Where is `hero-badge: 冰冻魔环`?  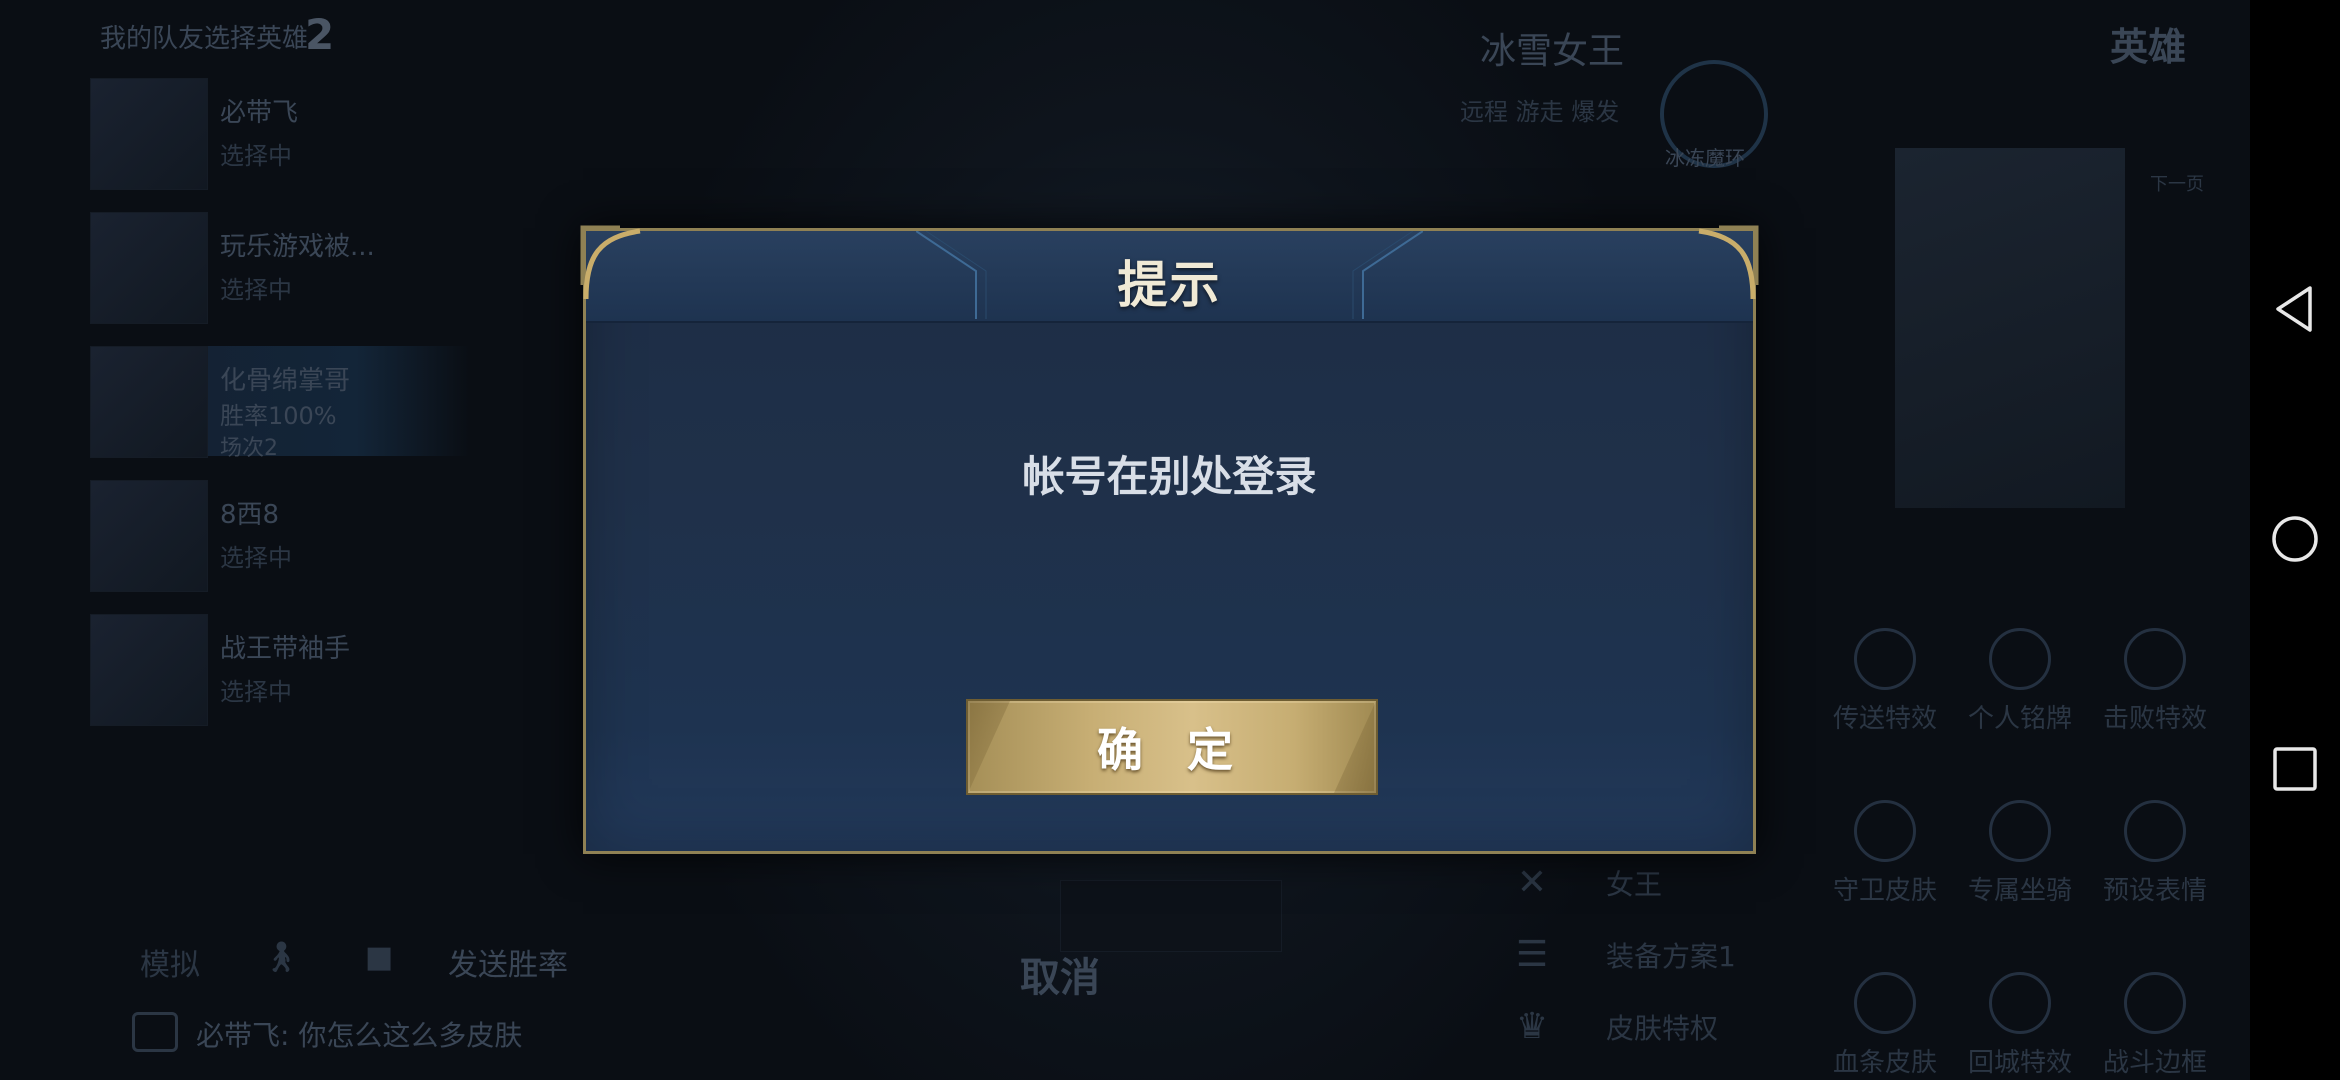
hero-badge: 冰冻魔环 is located at coordinates (1705, 158).